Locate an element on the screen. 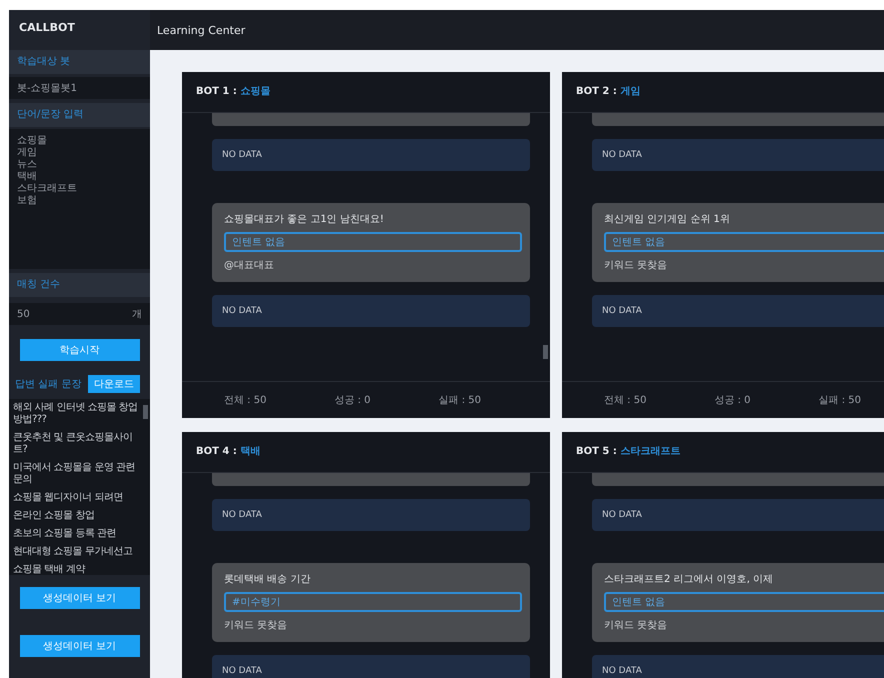 The width and height of the screenshot is (884, 678). question-text: 스타크래프트2 리그에서 이영호, 이제 is located at coordinates (689, 579).